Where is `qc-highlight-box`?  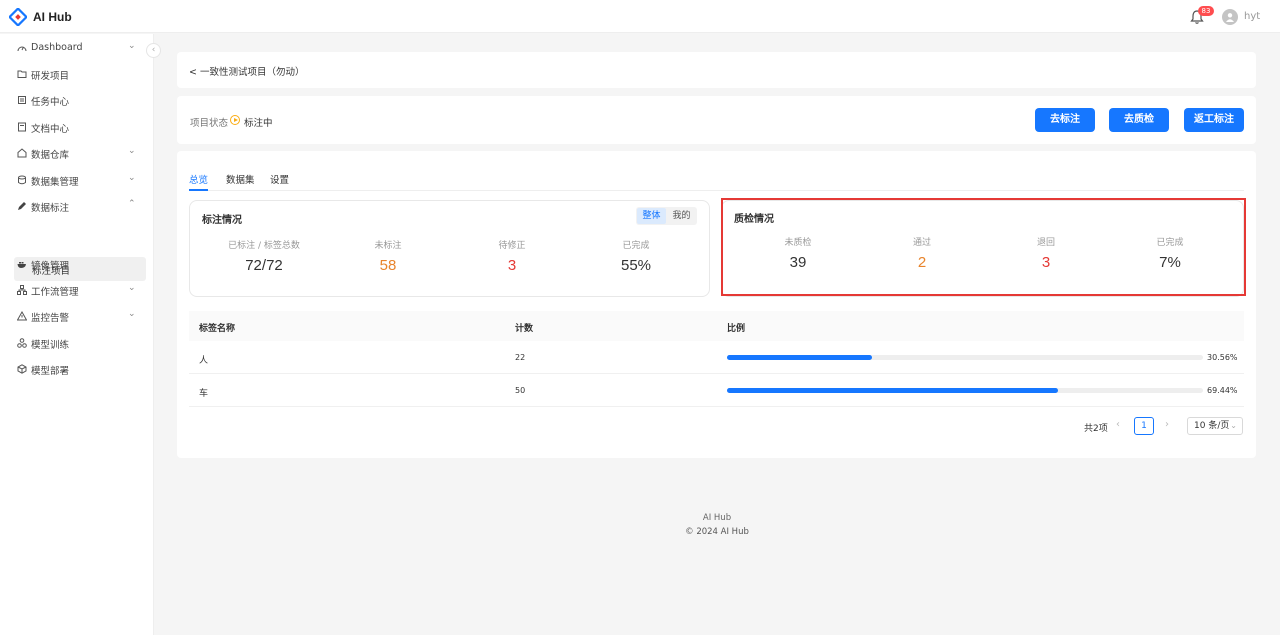
qc-highlight-box is located at coordinates (983, 247).